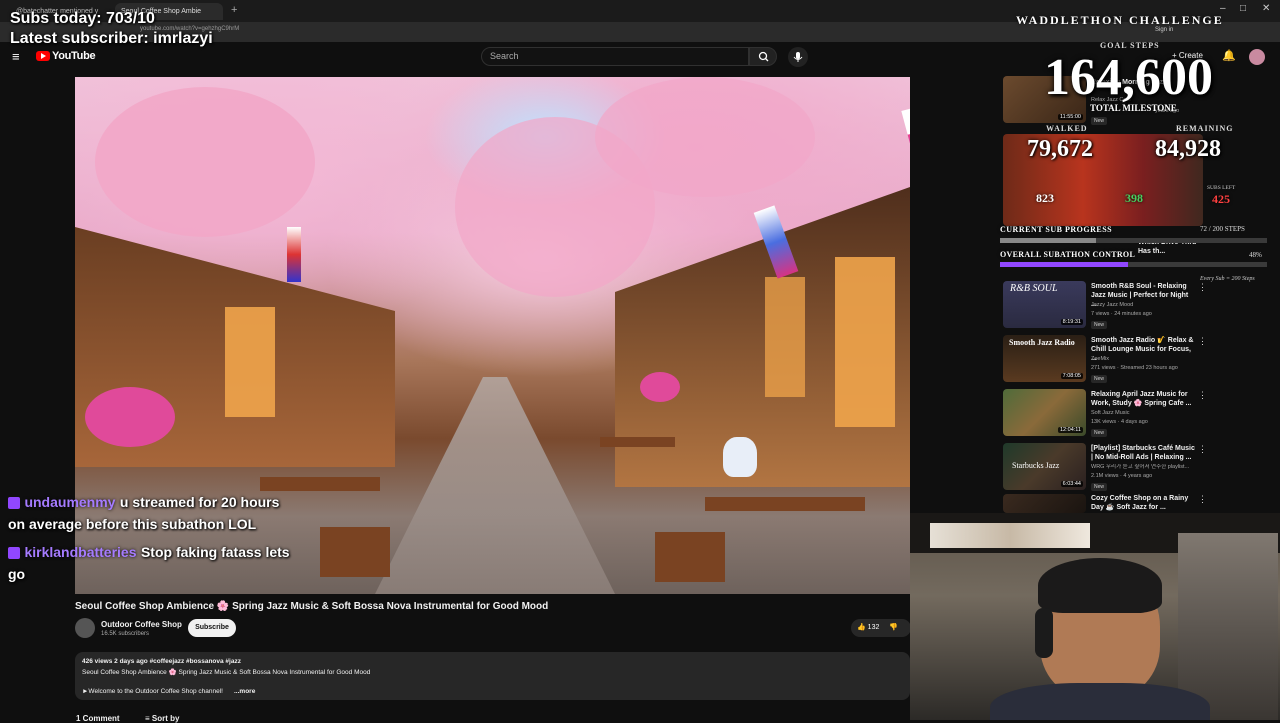 The height and width of the screenshot is (723, 1280). What do you see at coordinates (495, 485) in the screenshot?
I see `video-stone-path` at bounding box center [495, 485].